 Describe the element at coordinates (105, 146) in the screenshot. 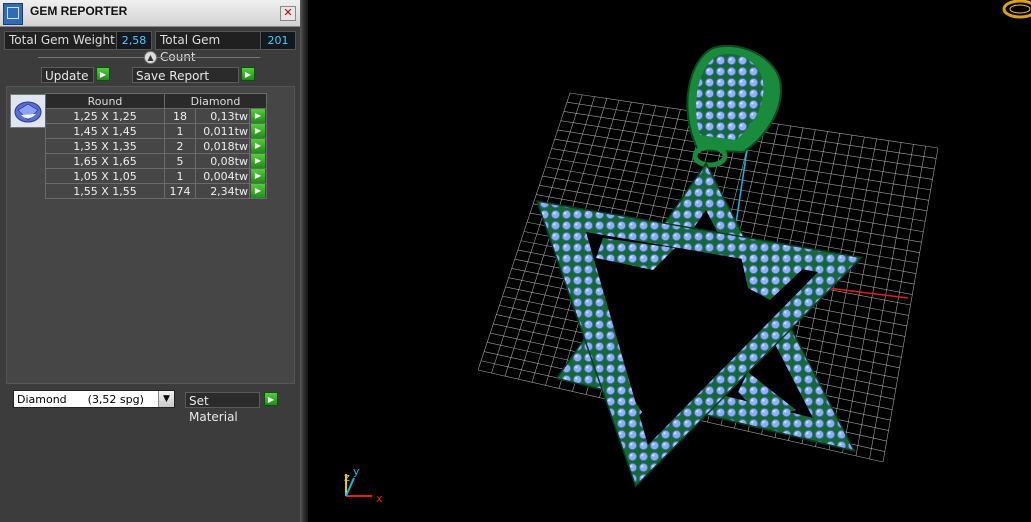

I see `gem-size: 1,35 X 1,35` at that location.